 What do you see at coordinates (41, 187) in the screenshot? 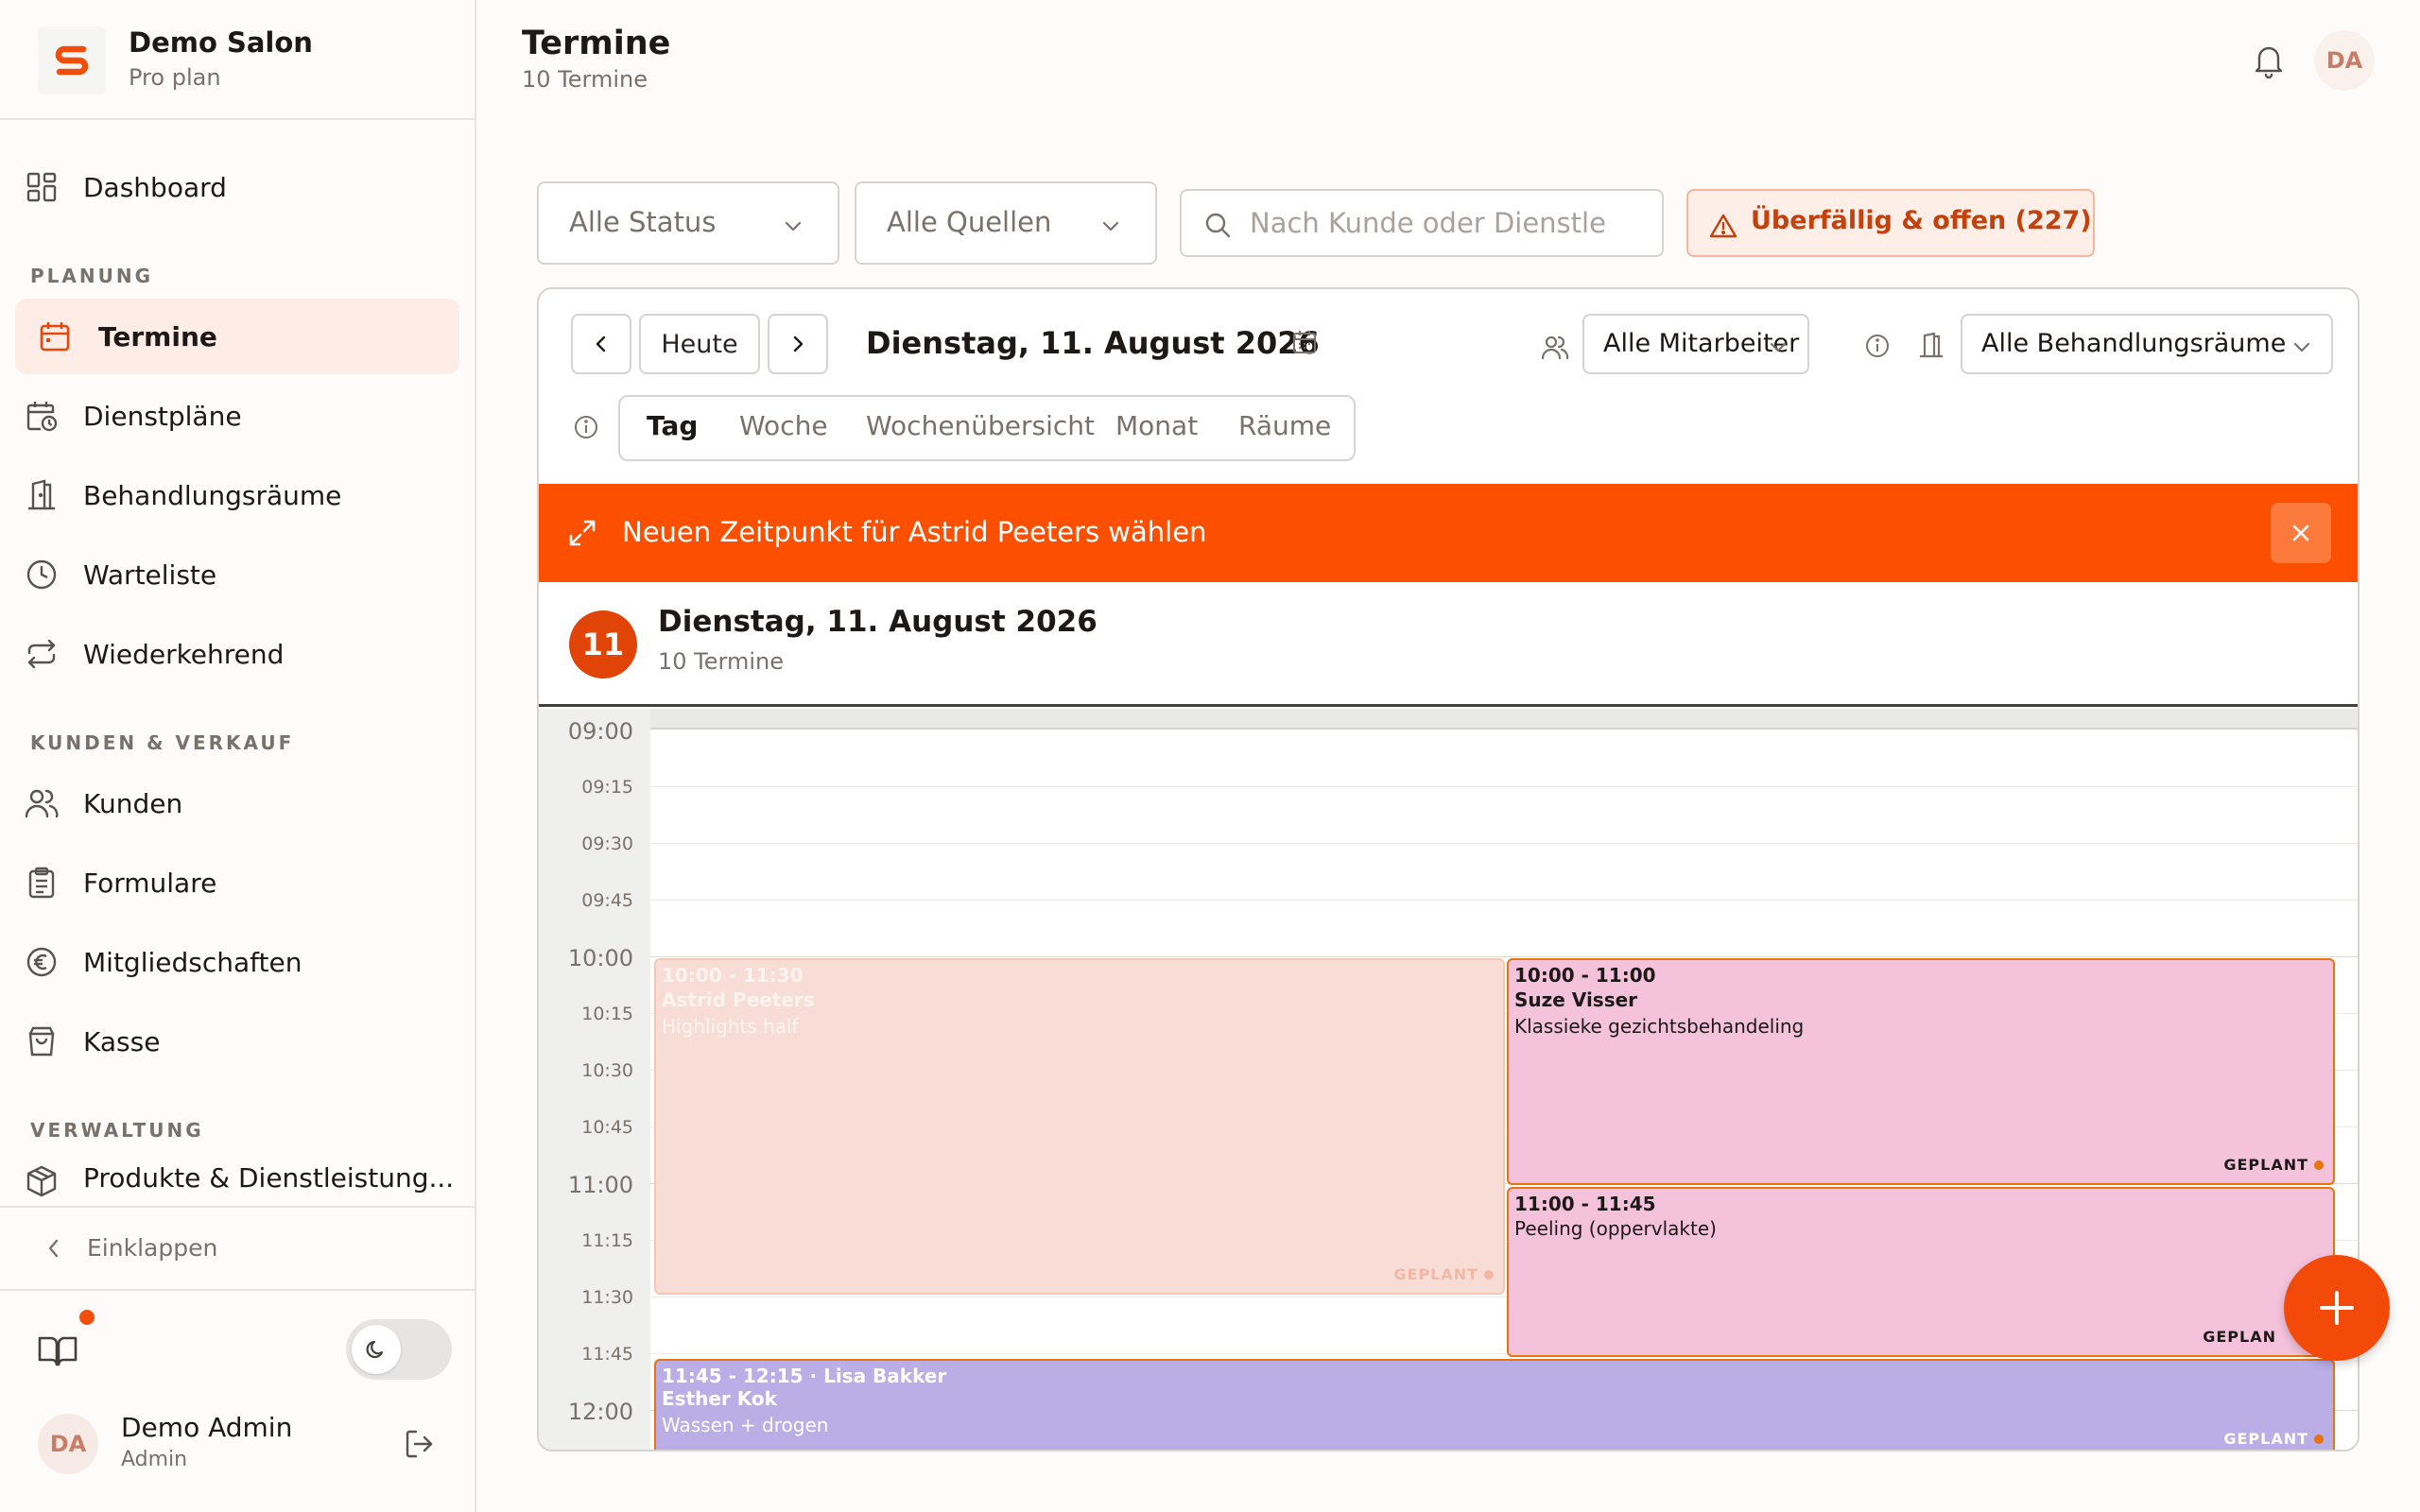
I see `dashboard-grid-icon` at bounding box center [41, 187].